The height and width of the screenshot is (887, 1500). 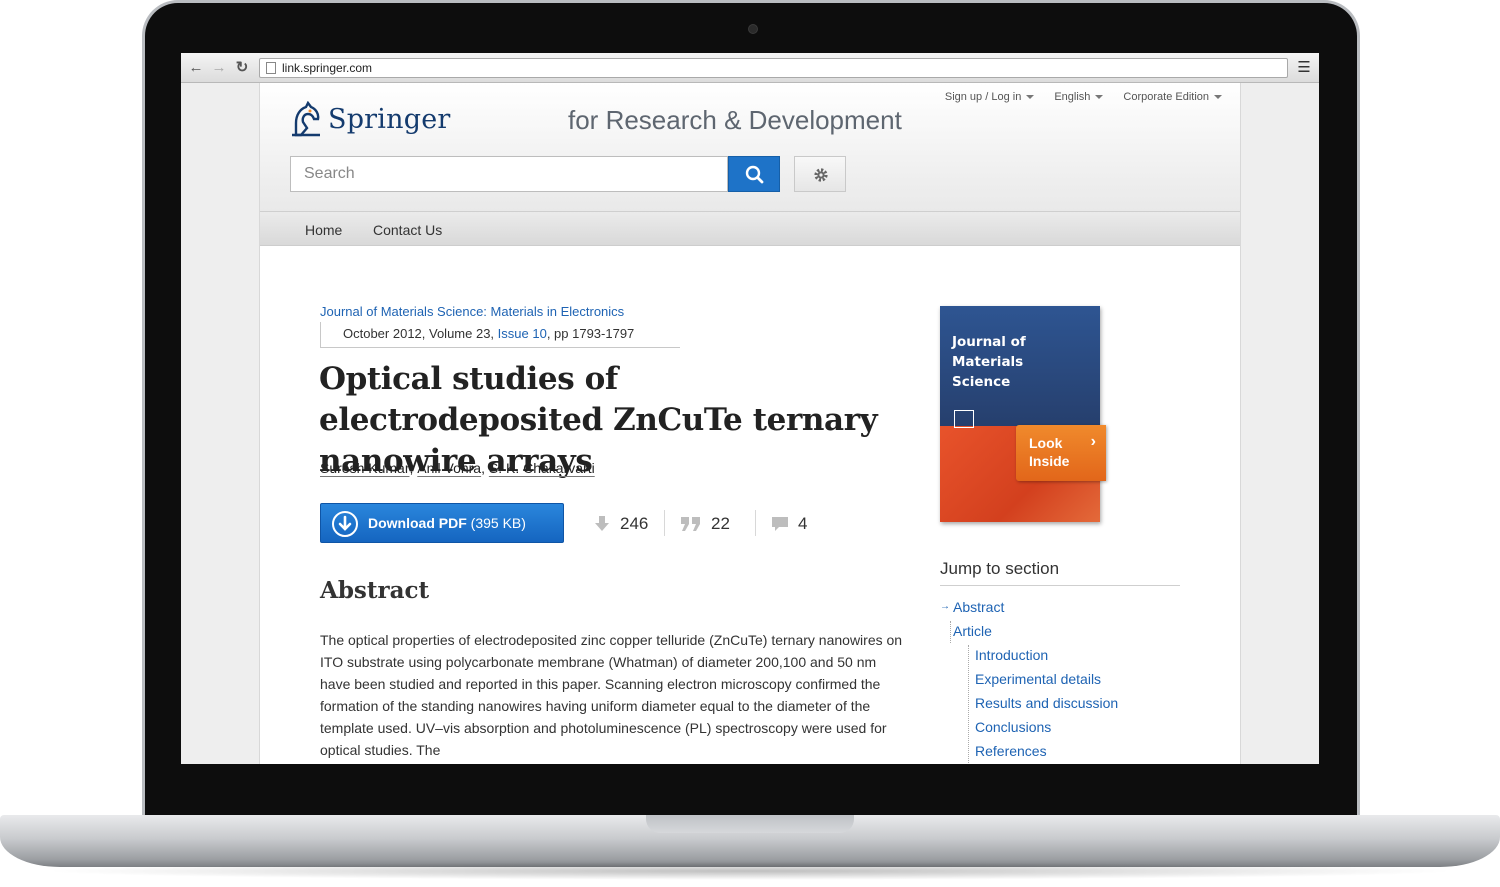 What do you see at coordinates (407, 230) in the screenshot?
I see `nav-contact-us: Contact Us` at bounding box center [407, 230].